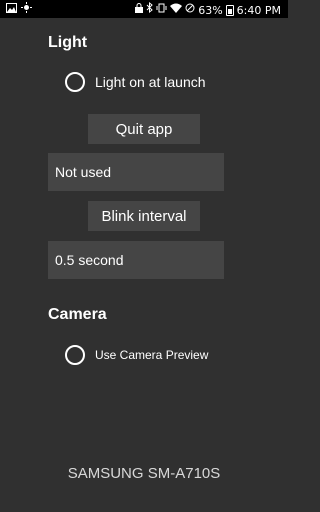 The width and height of the screenshot is (320, 512). What do you see at coordinates (176, 10) in the screenshot?
I see `wifi-icon` at bounding box center [176, 10].